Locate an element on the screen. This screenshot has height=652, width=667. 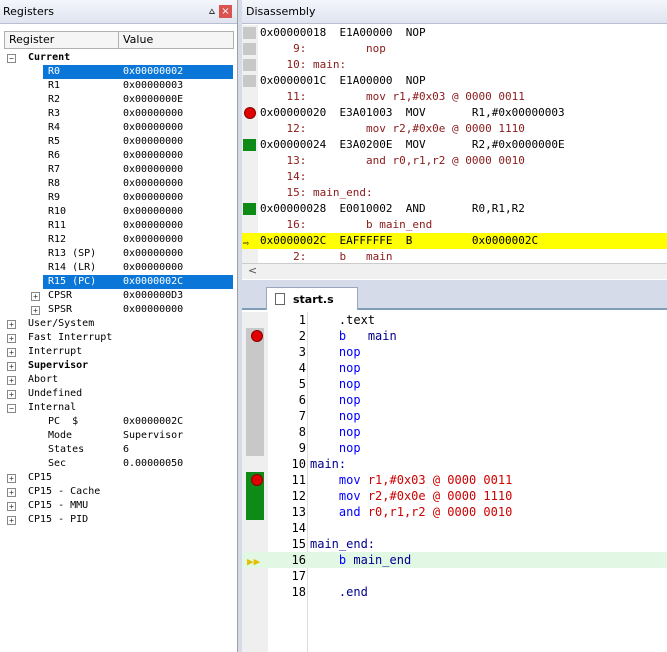
code-line: 4 nop is located at coordinates (454, 368).